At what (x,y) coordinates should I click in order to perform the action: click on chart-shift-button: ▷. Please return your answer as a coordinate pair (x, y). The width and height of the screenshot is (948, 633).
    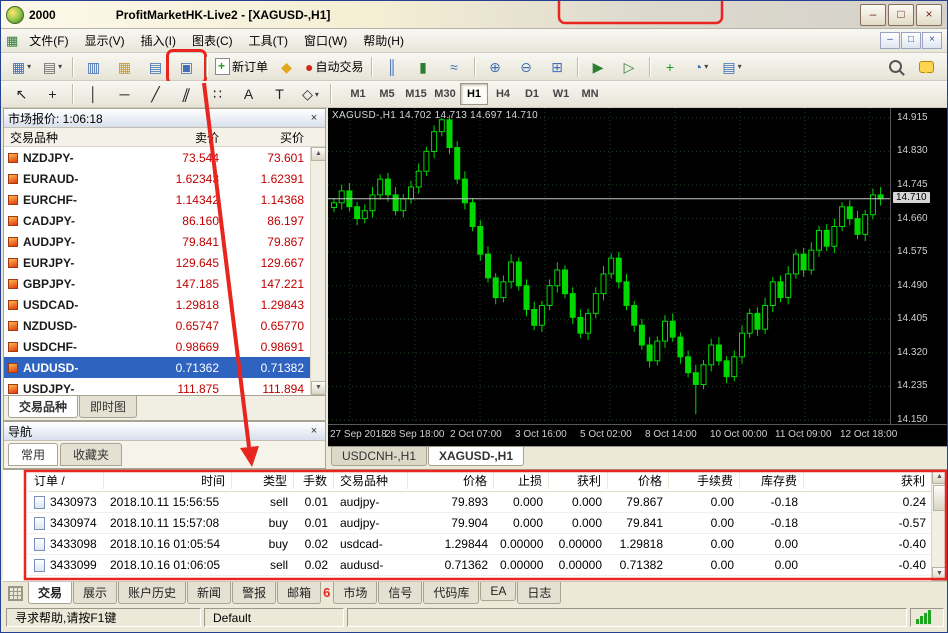
    Looking at the image, I should click on (629, 67).